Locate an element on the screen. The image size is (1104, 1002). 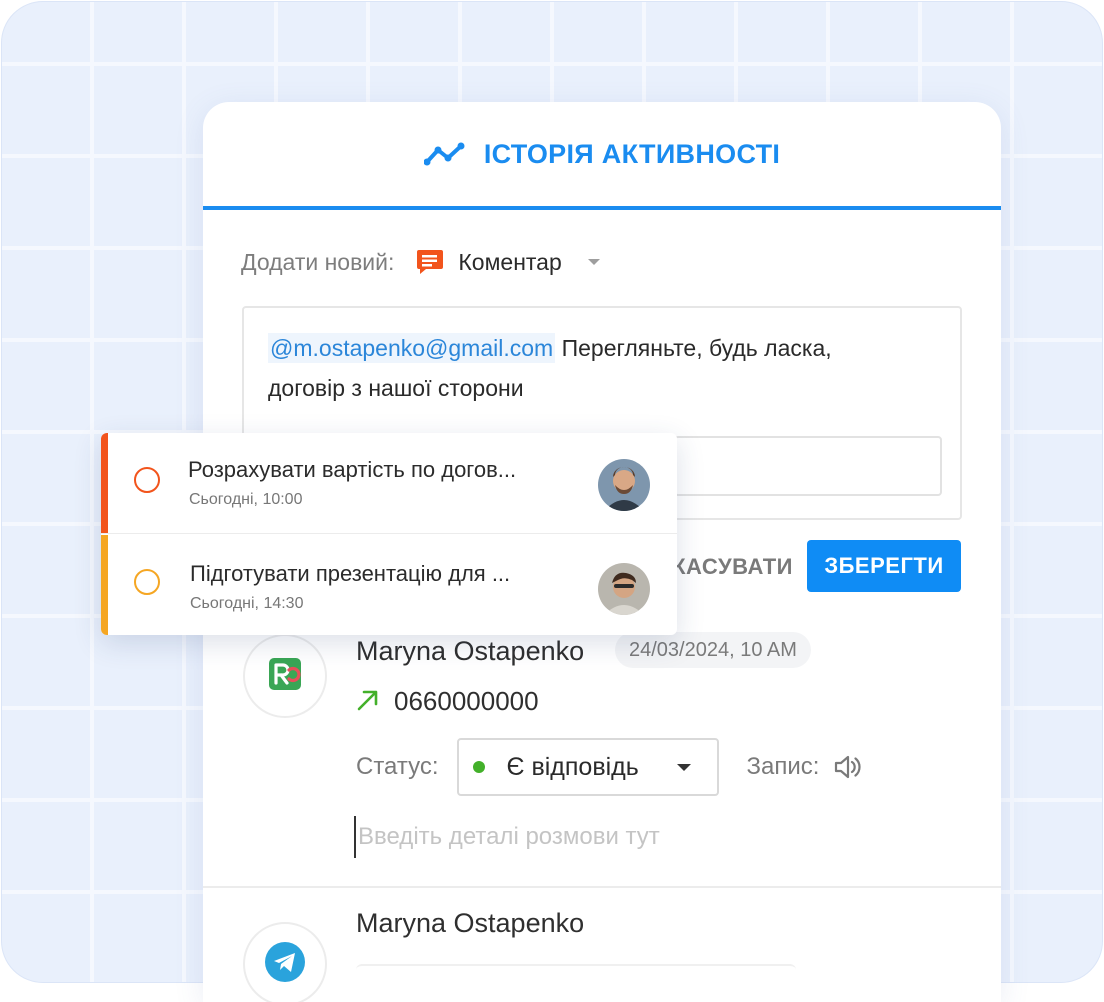
telegram-avatar is located at coordinates (285, 962).